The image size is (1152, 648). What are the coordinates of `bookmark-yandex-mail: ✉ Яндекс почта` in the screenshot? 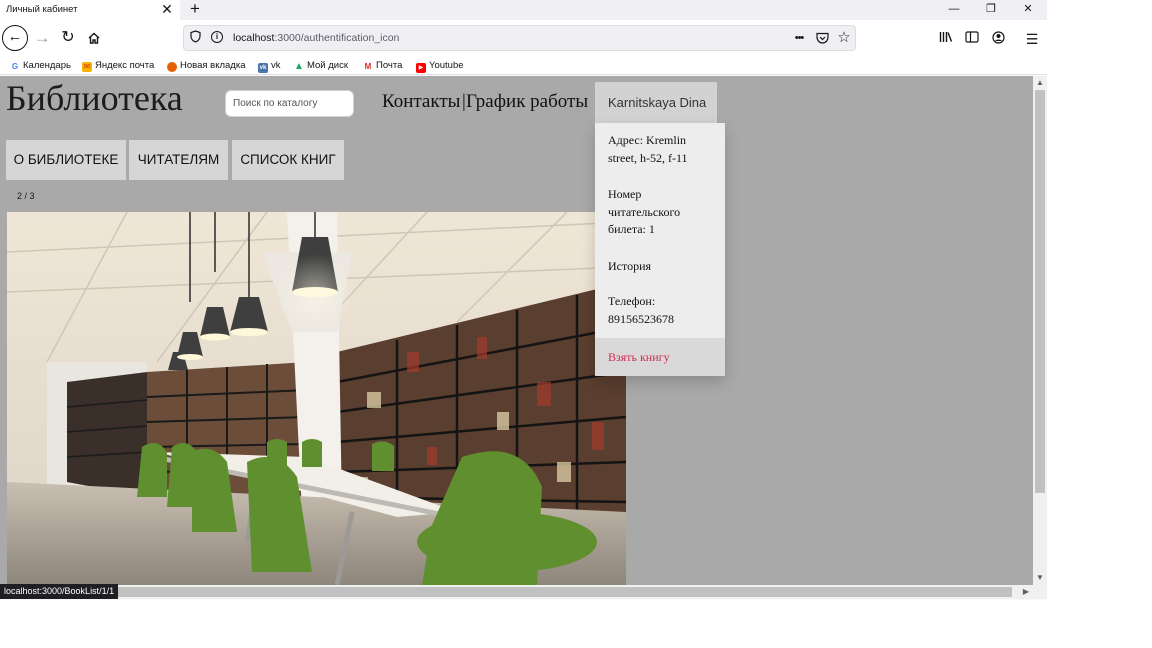 It's located at (118, 65).